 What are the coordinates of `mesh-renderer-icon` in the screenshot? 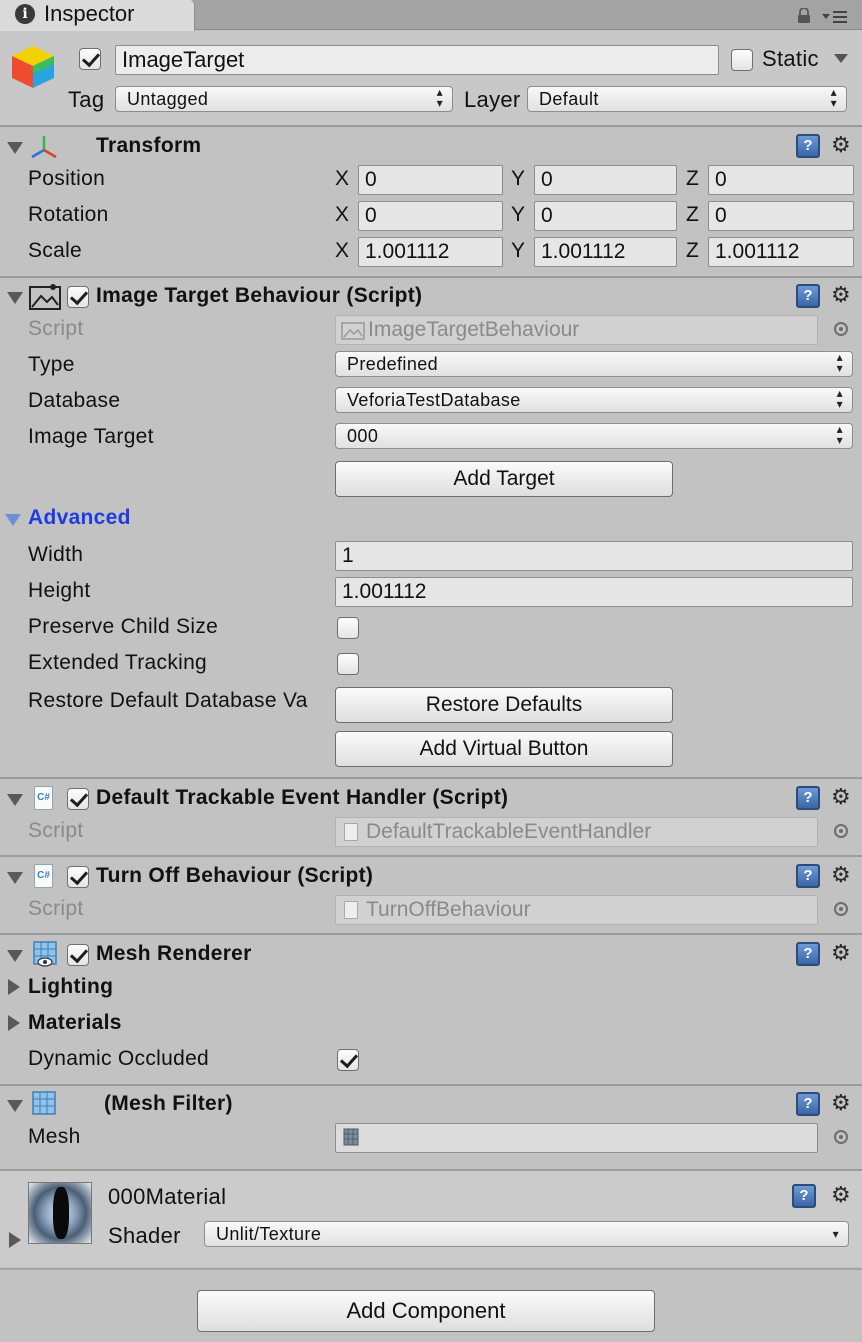 It's located at (45, 954).